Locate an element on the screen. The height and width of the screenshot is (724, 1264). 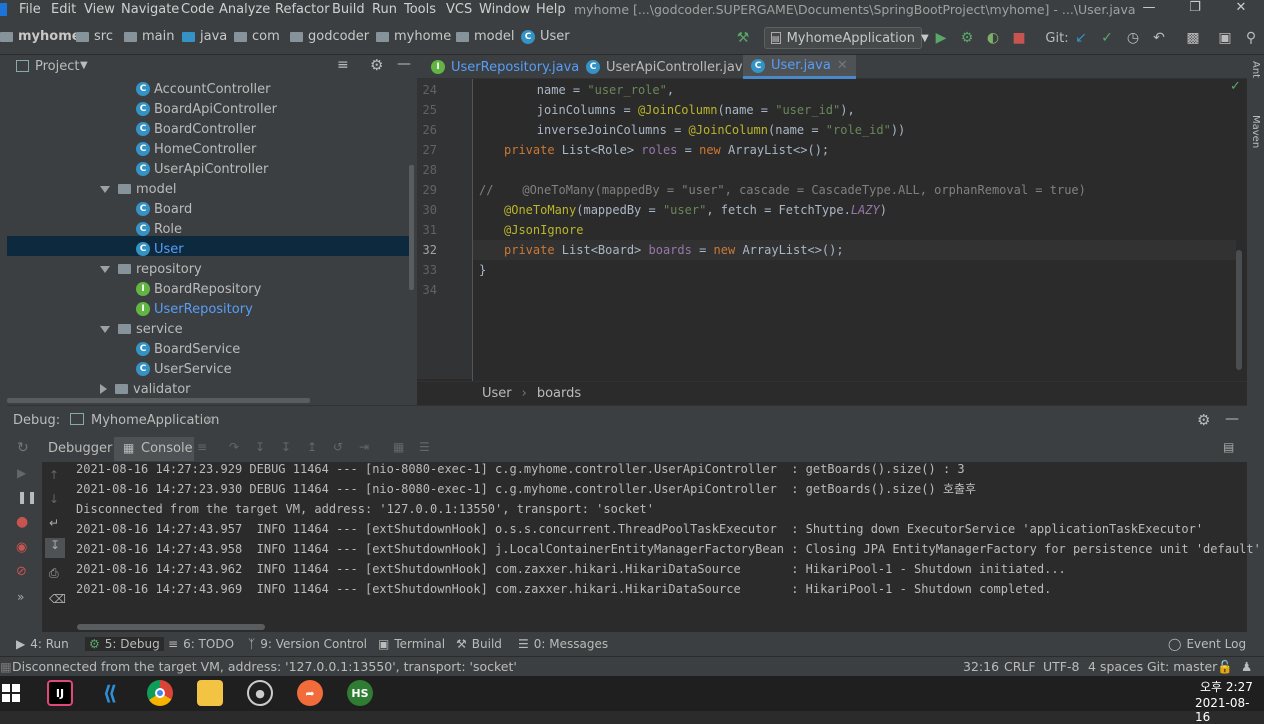
run-to-cursor-icon: ⇥ is located at coordinates (364, 447).